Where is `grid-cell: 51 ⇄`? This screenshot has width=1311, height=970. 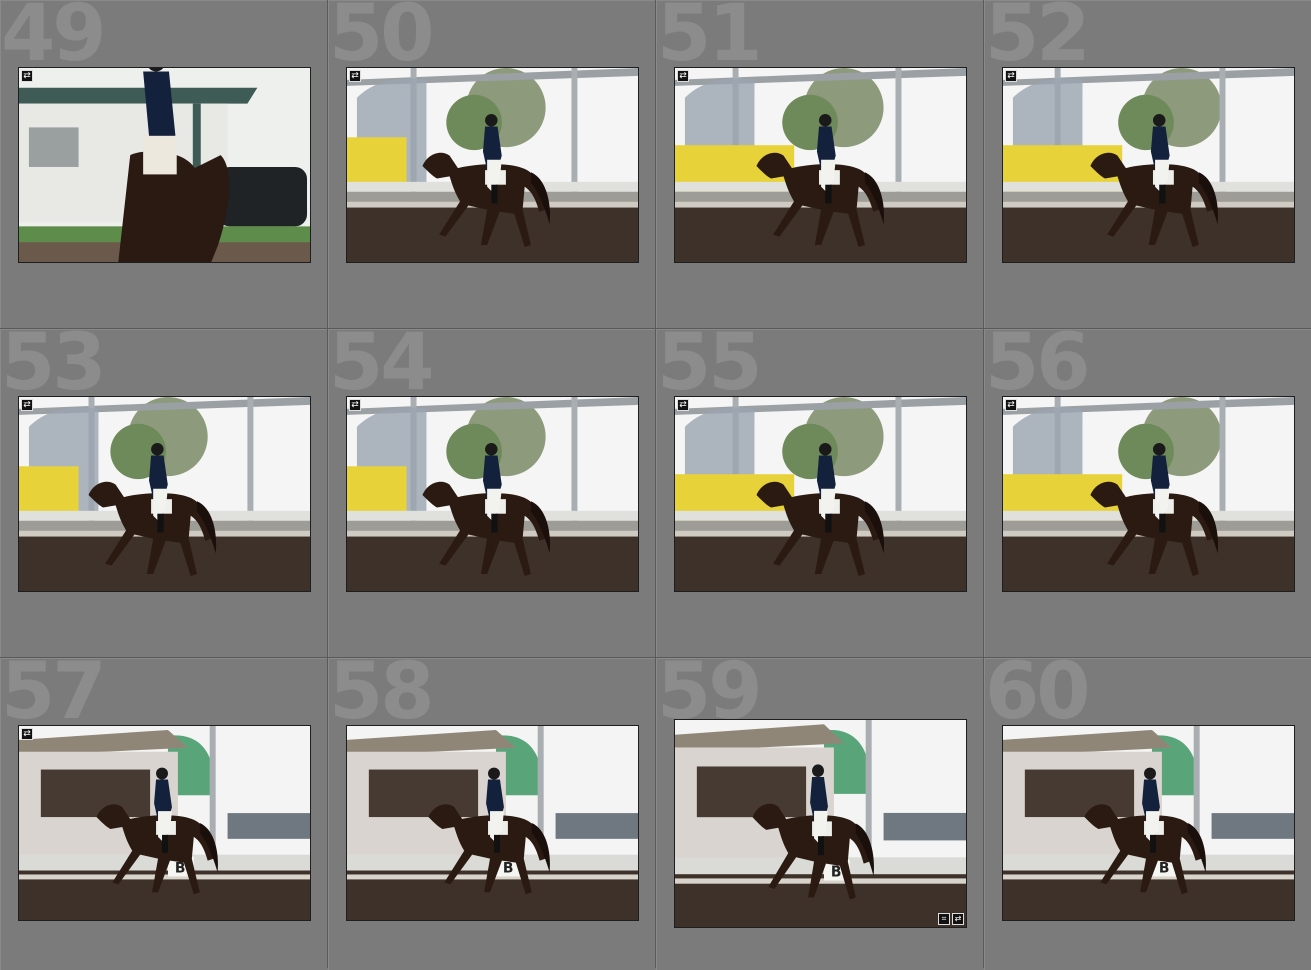
grid-cell: 51 ⇄ is located at coordinates (819, 164).